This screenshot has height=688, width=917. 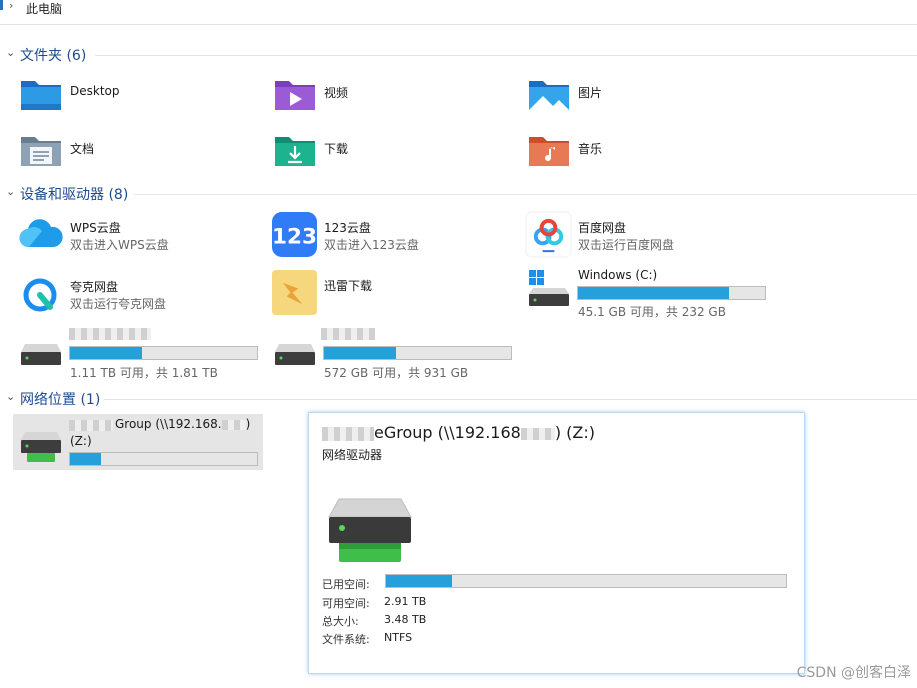 What do you see at coordinates (352, 455) in the screenshot?
I see `tooltip-type: 网络驱动器` at bounding box center [352, 455].